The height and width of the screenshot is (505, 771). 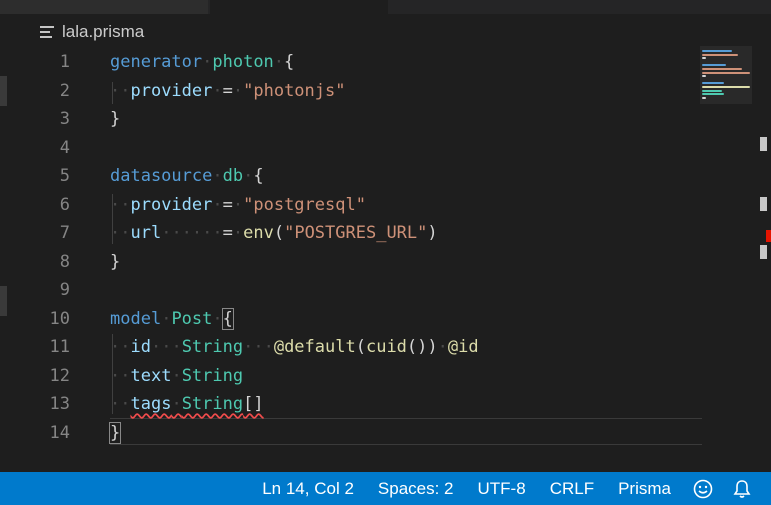 I want to click on file-lines-icon, so click(x=47, y=32).